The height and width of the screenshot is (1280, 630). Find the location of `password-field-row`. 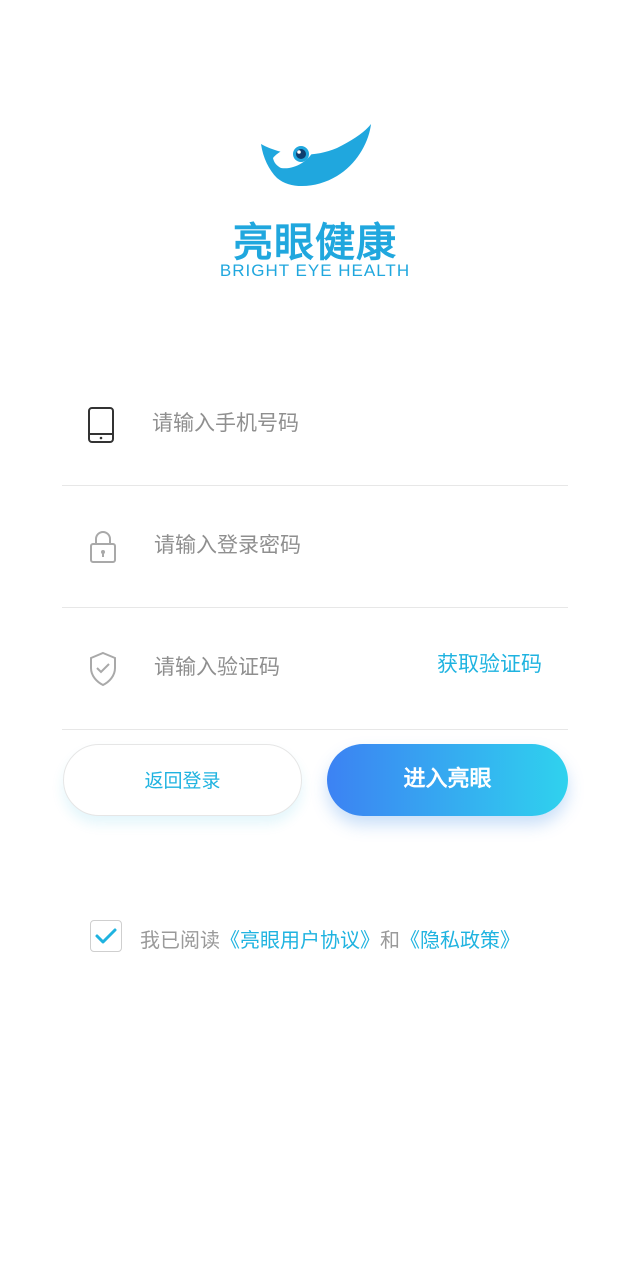

password-field-row is located at coordinates (315, 548).